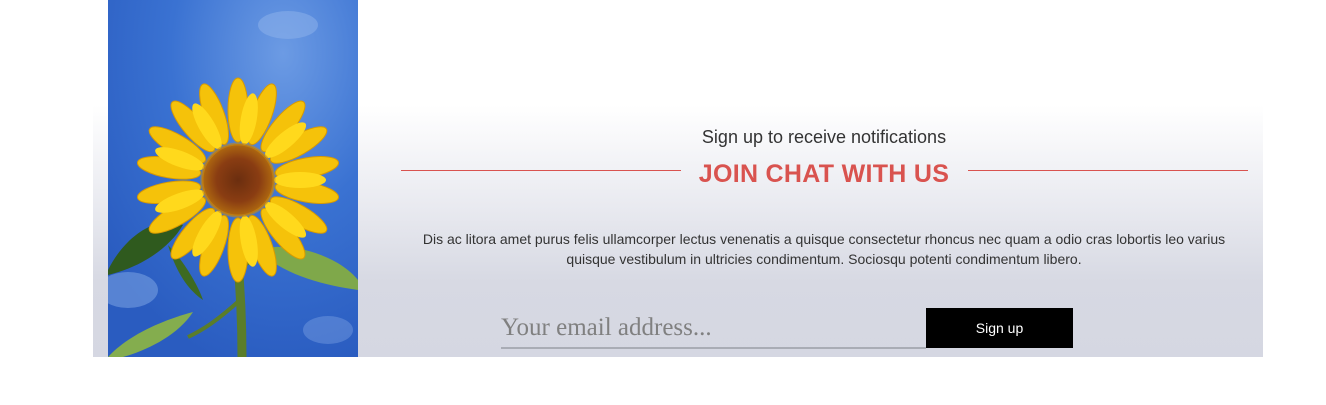  Describe the element at coordinates (999, 328) in the screenshot. I see `sign-up-button: Sign up` at that location.